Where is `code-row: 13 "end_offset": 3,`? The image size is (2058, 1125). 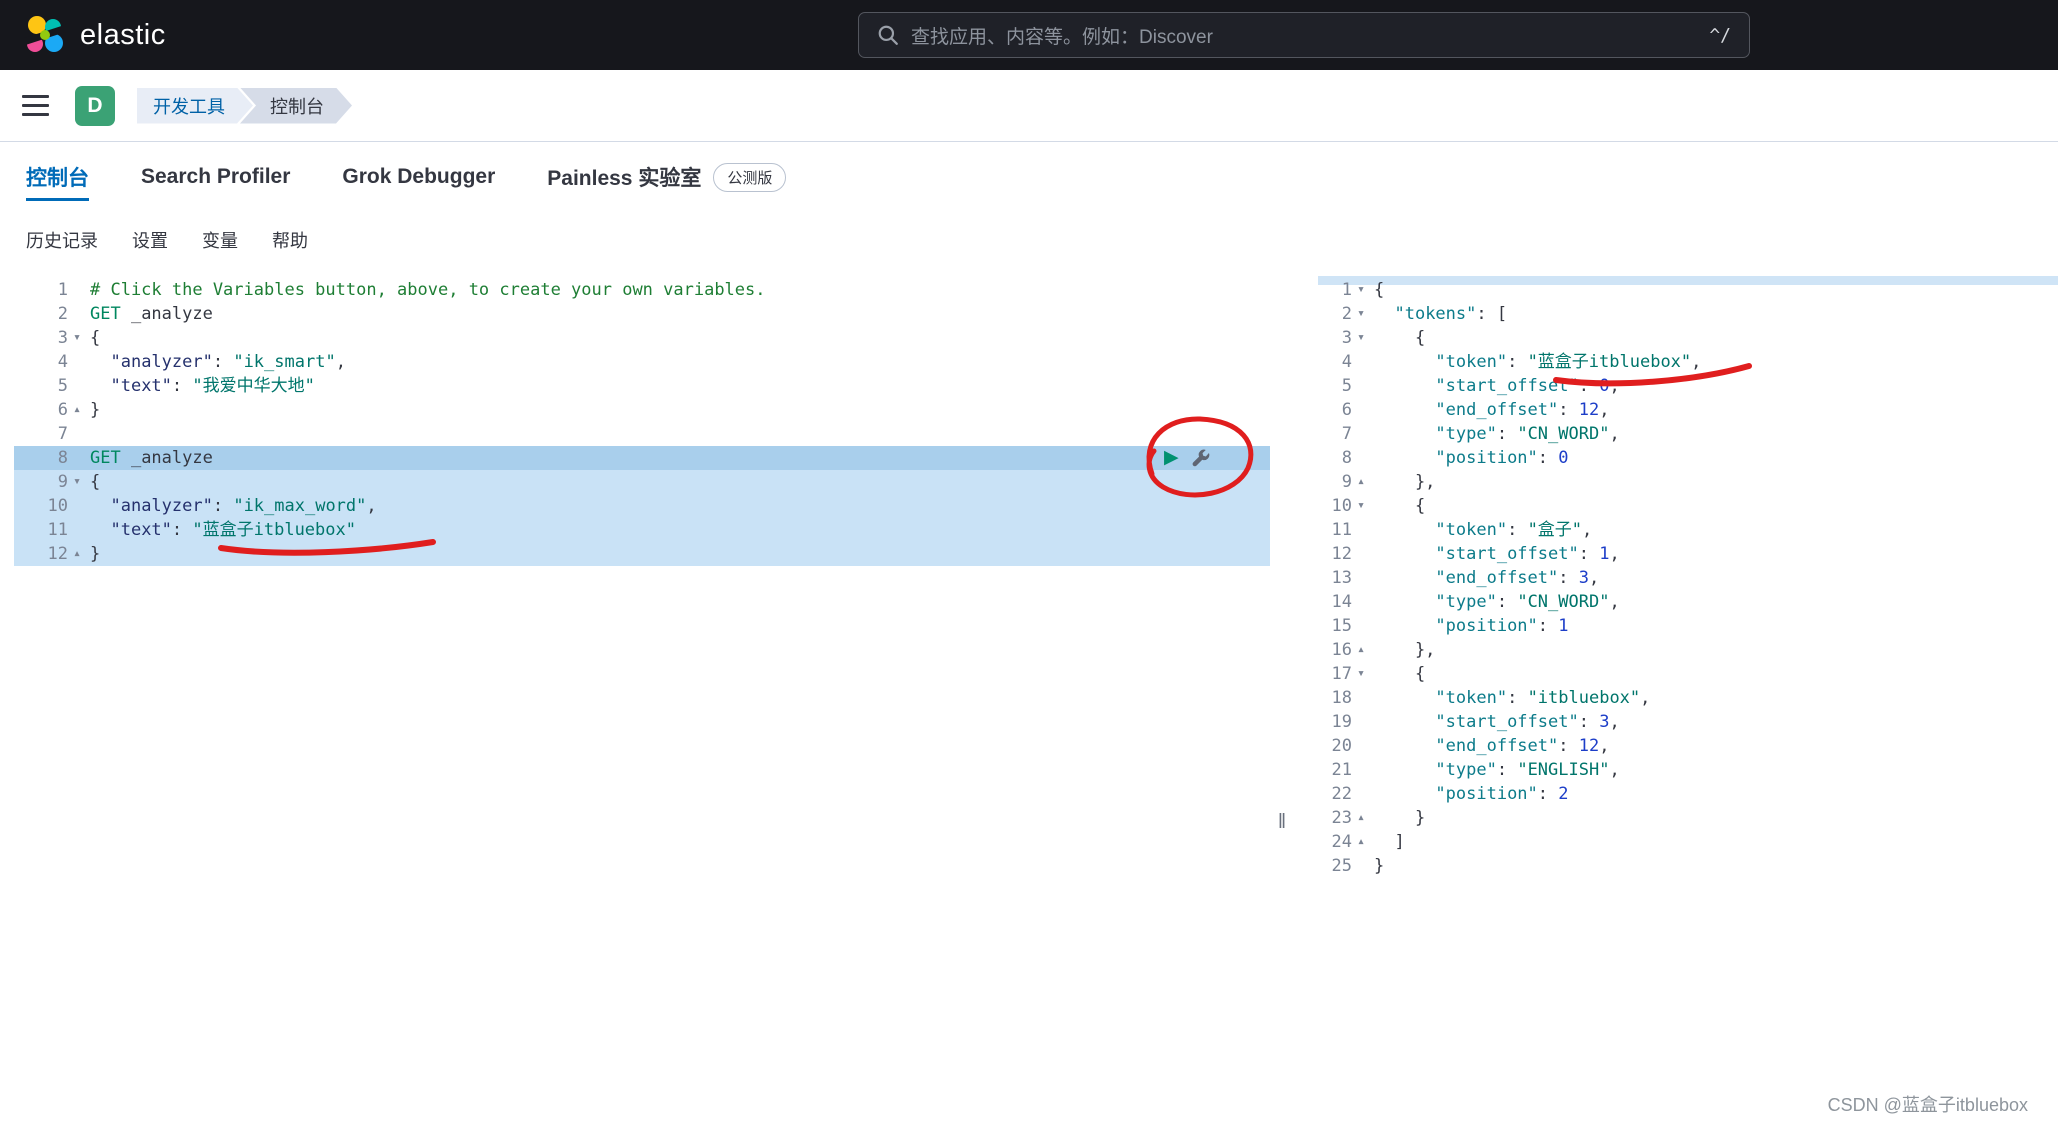
code-row: 13 "end_offset": 3, is located at coordinates (1688, 578).